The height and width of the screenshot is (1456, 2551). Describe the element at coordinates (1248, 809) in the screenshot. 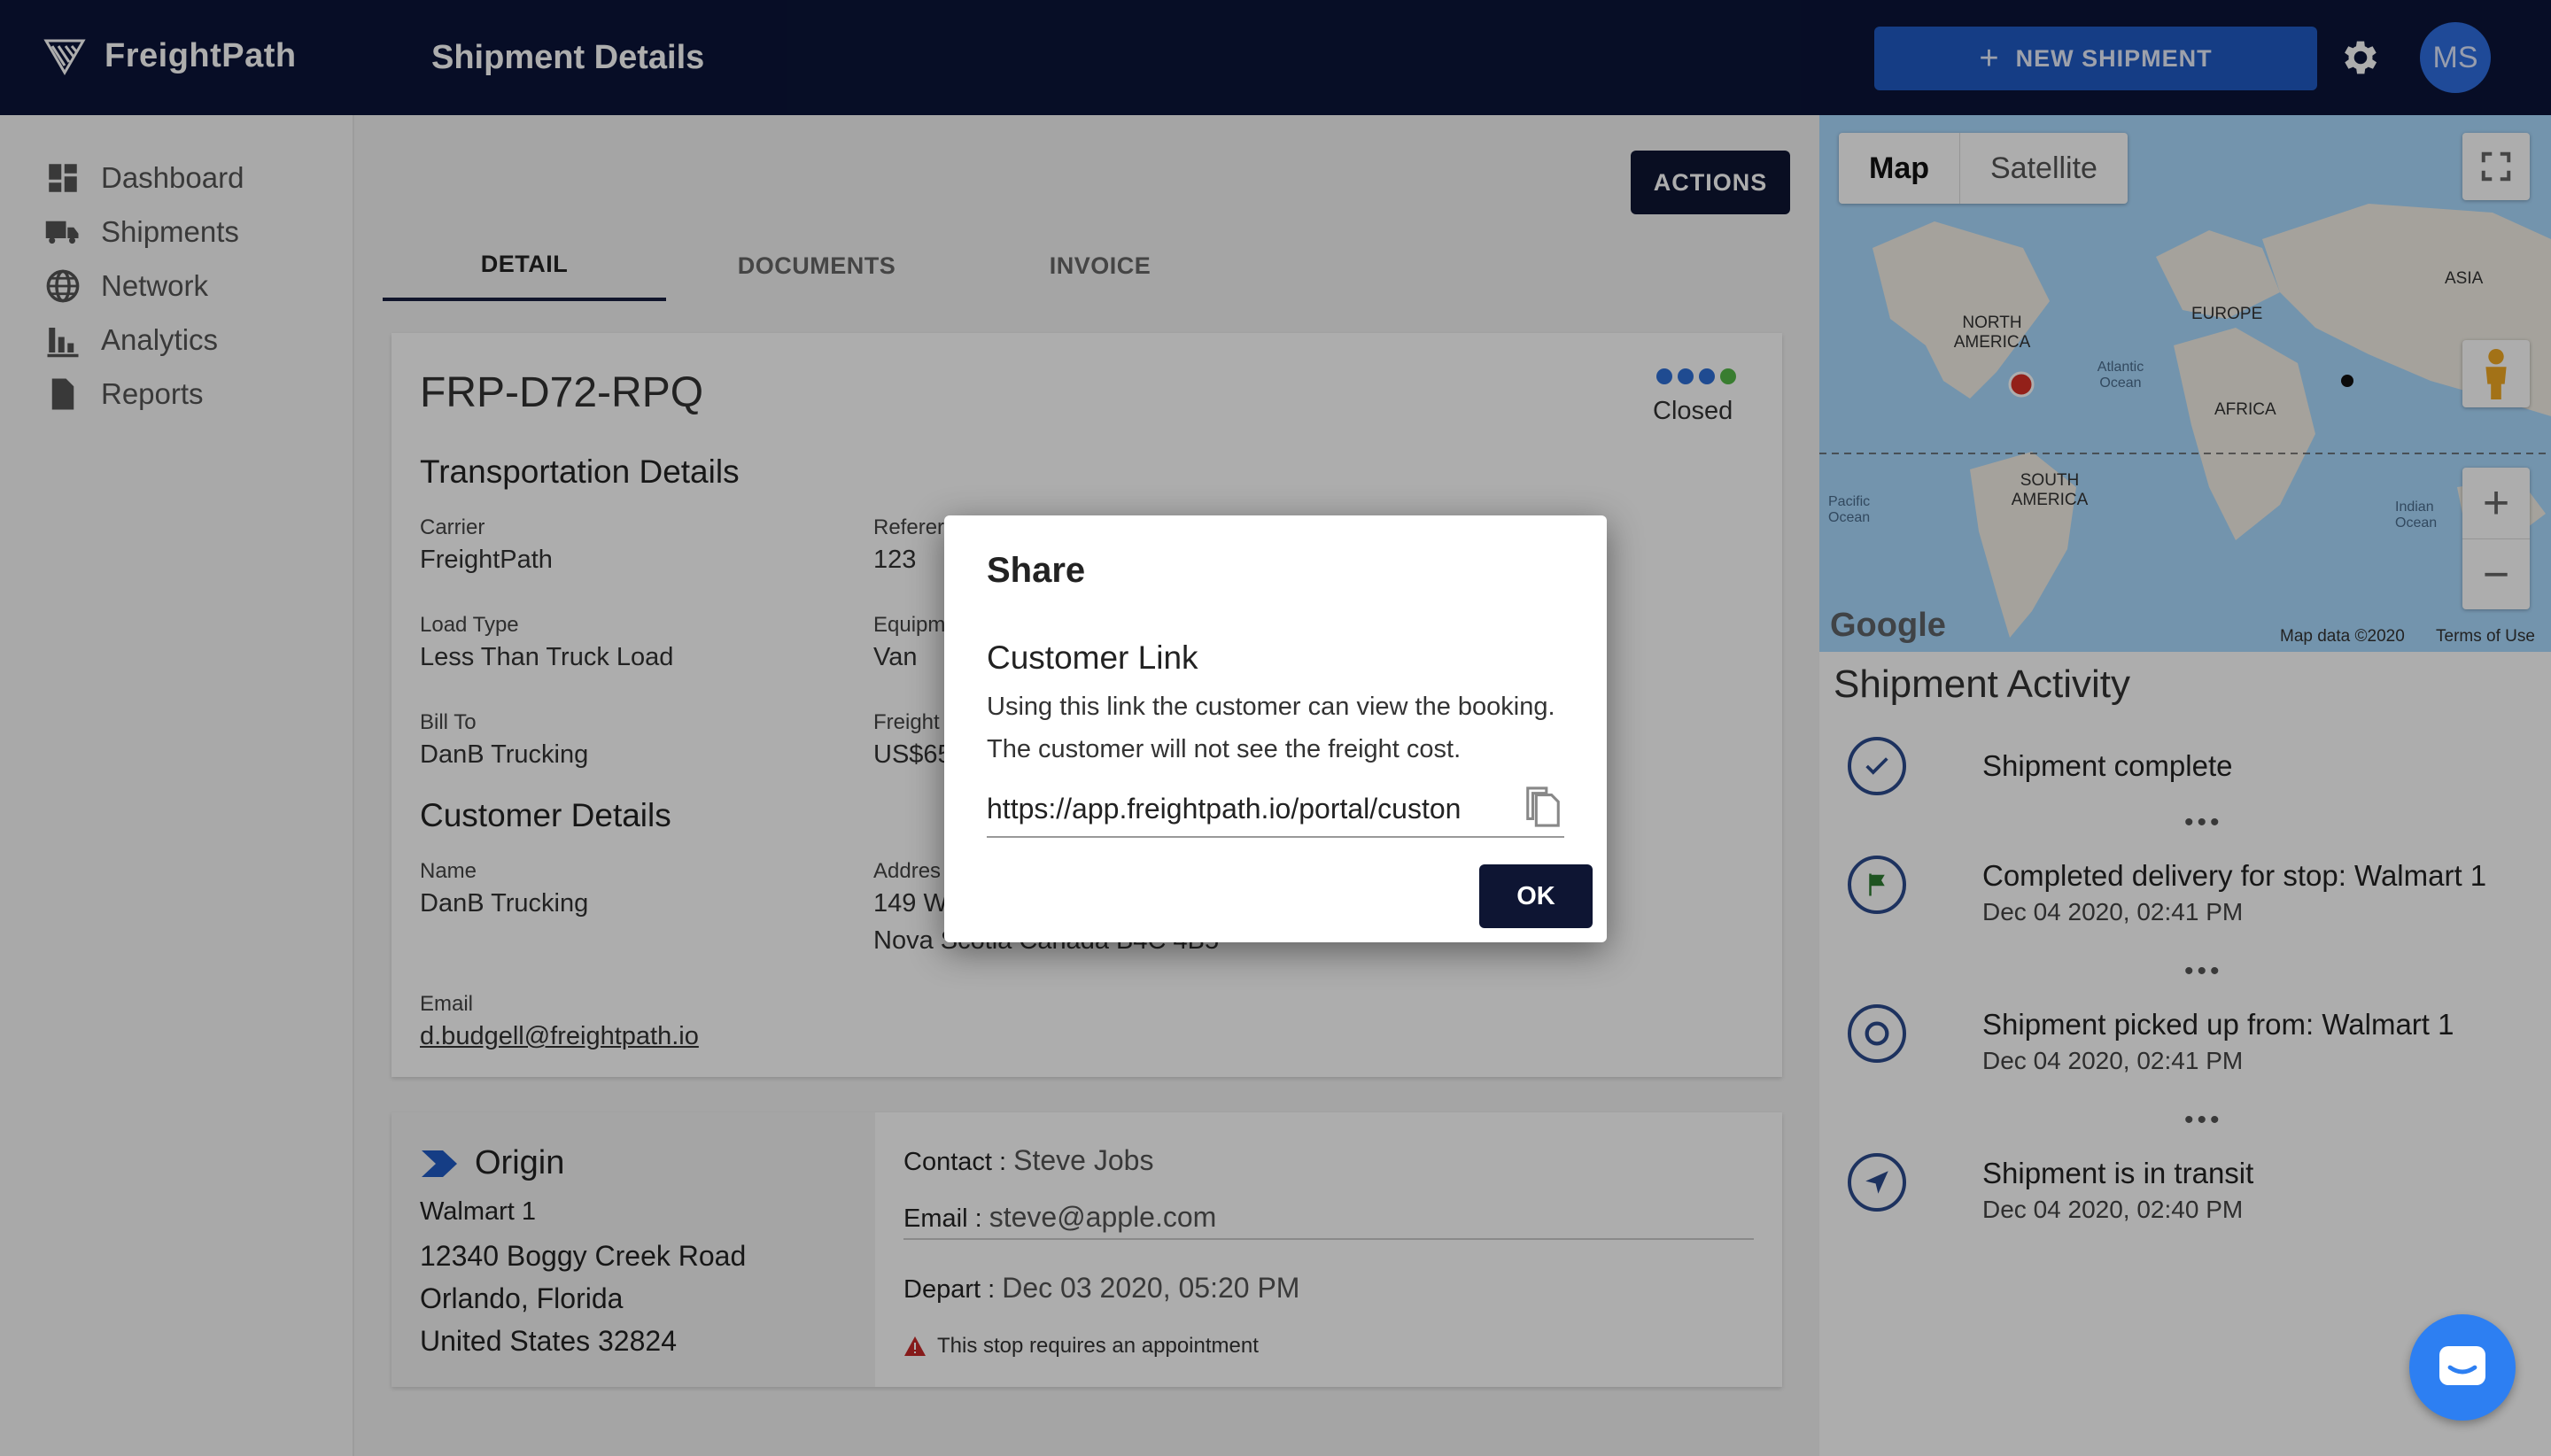

I see `customer-link-input` at that location.